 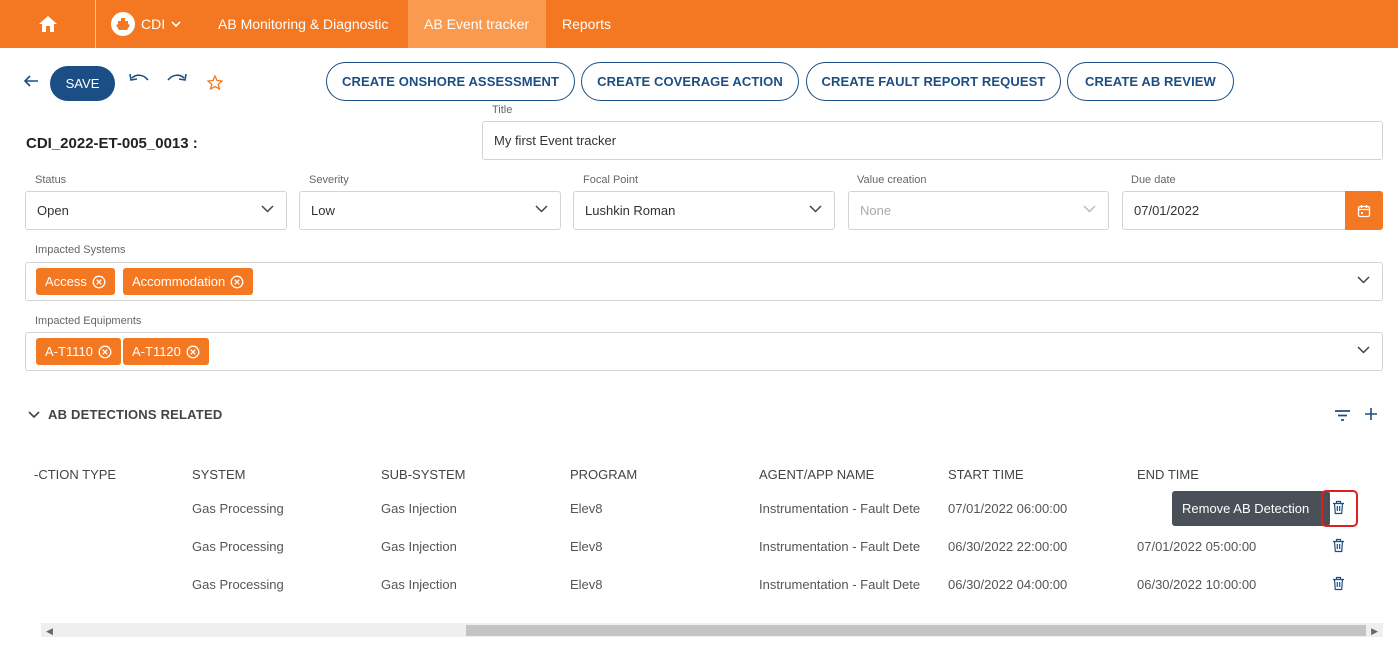 I want to click on favorite-button, so click(x=215, y=84).